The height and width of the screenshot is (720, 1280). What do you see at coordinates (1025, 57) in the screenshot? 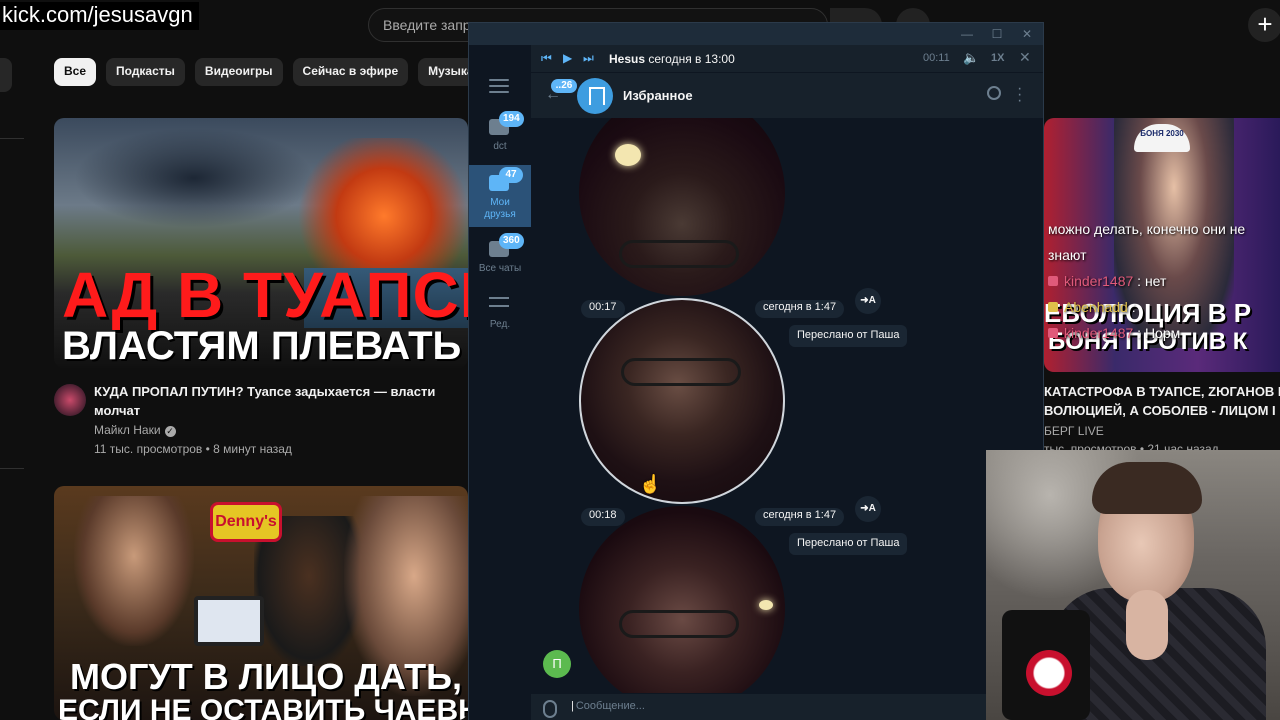
I see `close-player-icon: ✕` at bounding box center [1025, 57].